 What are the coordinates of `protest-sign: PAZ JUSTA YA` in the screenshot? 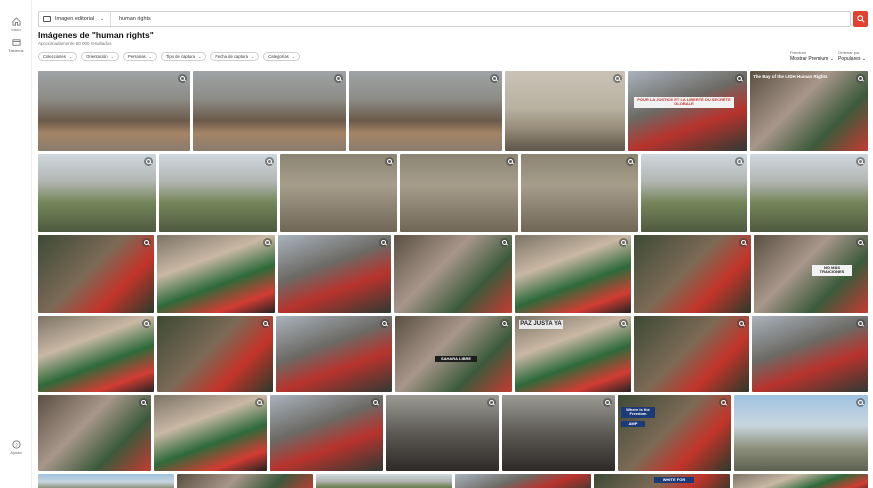 It's located at (541, 324).